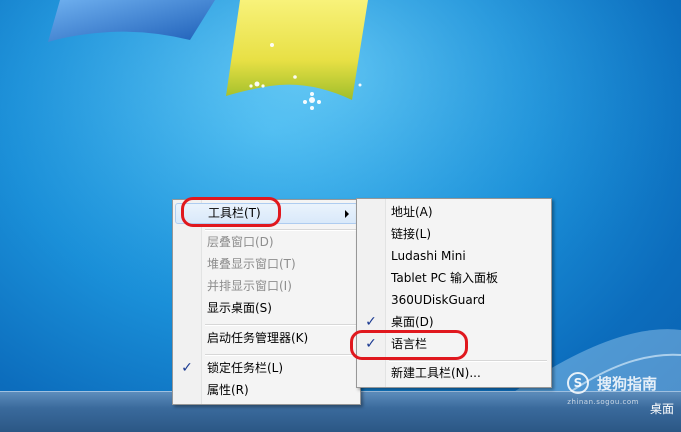 The width and height of the screenshot is (681, 432). Describe the element at coordinates (438, 300) in the screenshot. I see `menu-item-label: 360UDiskGuard` at that location.